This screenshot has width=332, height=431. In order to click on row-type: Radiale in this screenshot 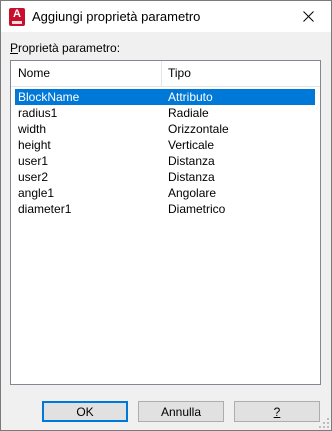, I will do `click(188, 113)`.